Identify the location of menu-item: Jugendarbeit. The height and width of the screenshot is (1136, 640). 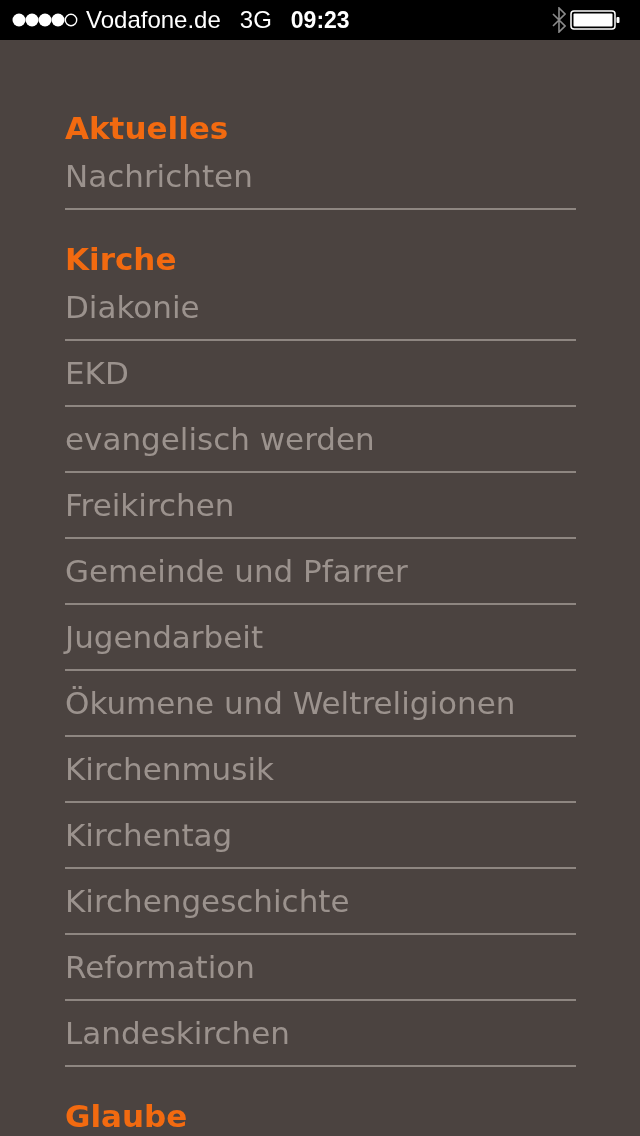
(320, 638).